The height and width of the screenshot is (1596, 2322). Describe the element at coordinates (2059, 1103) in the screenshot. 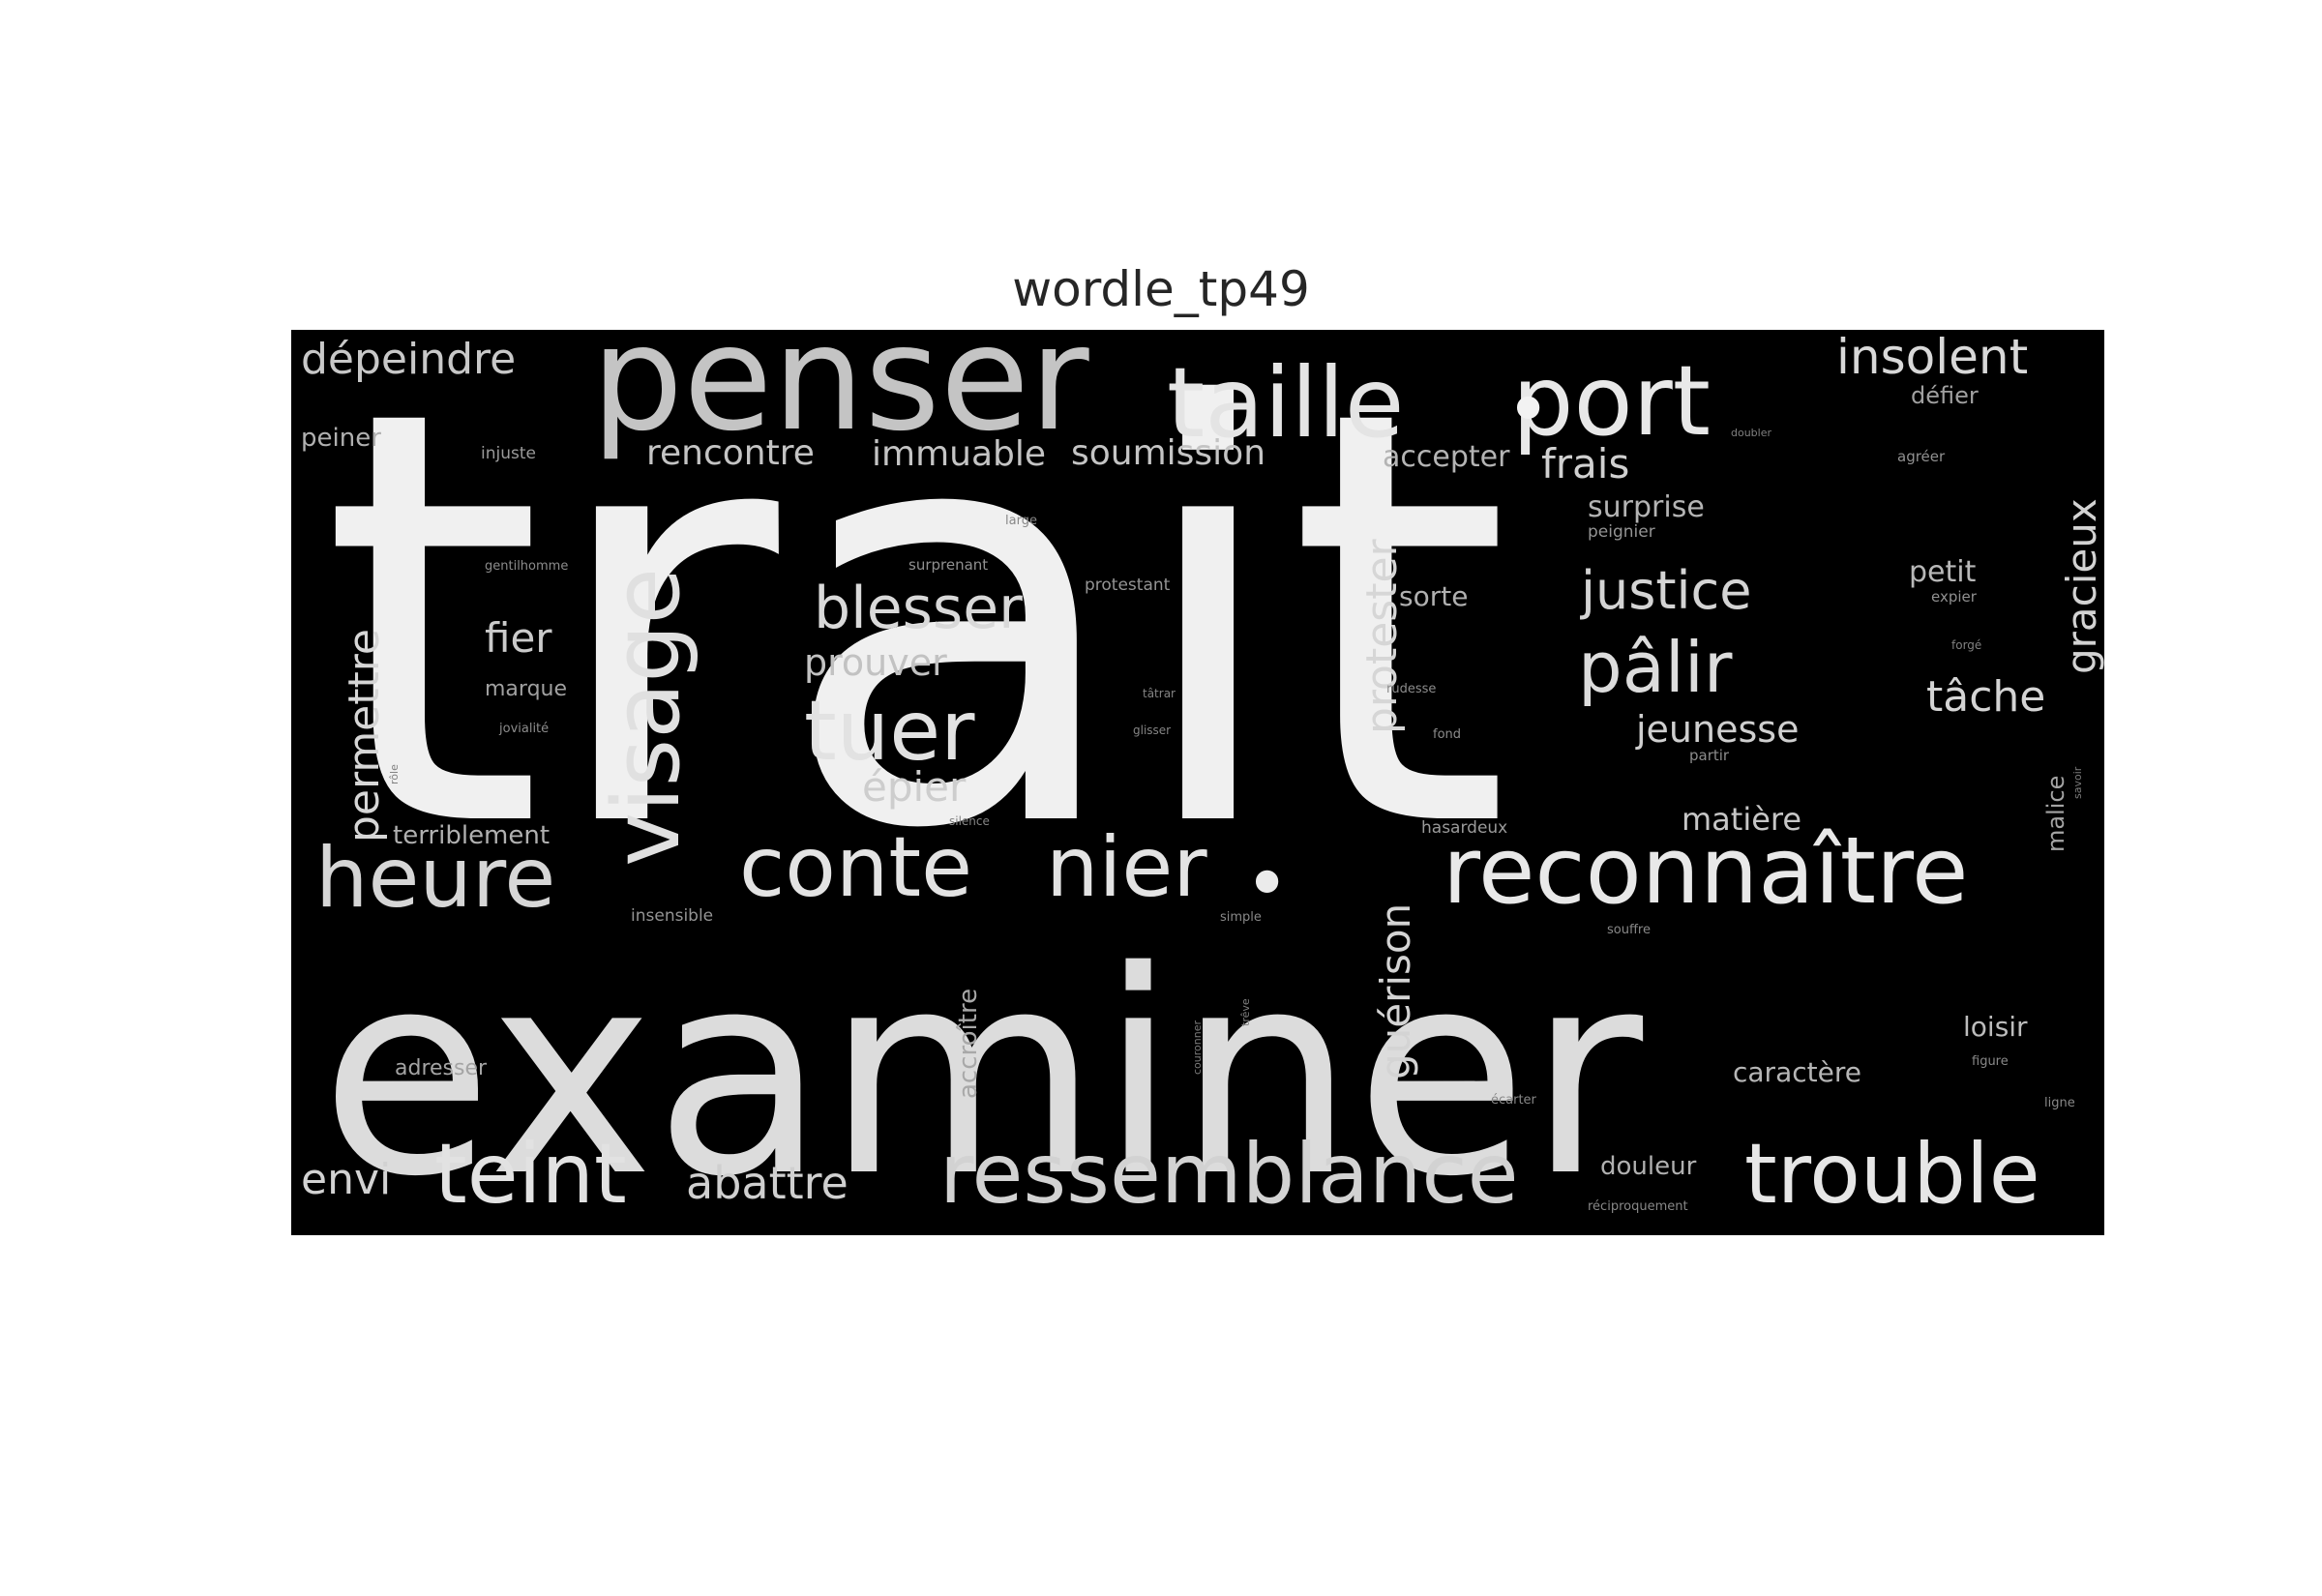

I see `word: ligne` at that location.